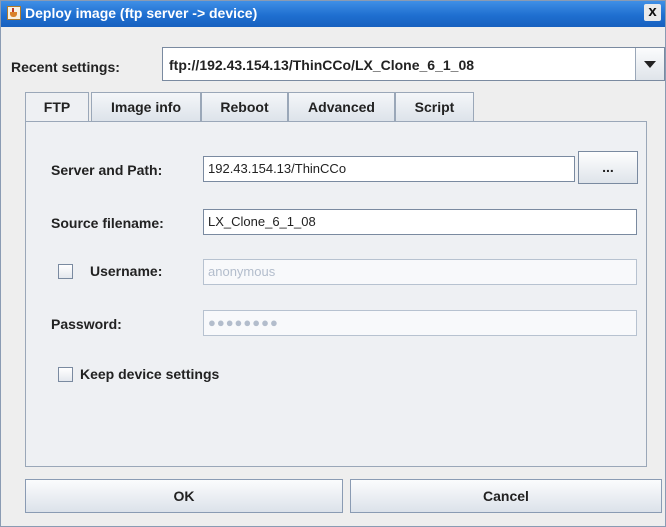  I want to click on tab-ftp: FTP, so click(57, 107).